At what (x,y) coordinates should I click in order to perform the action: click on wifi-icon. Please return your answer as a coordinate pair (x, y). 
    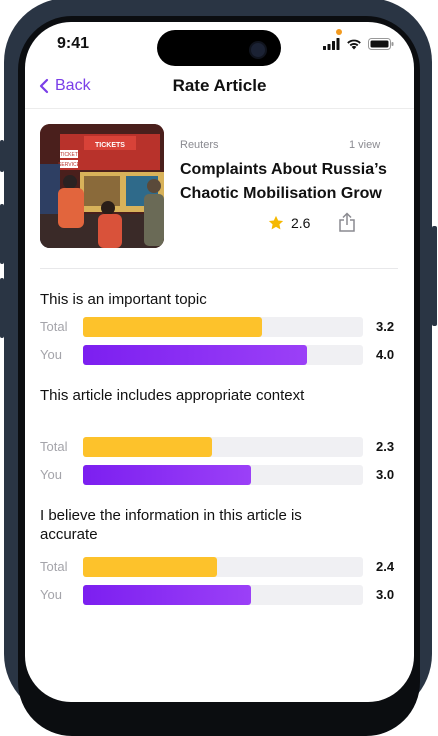
    Looking at the image, I should click on (354, 44).